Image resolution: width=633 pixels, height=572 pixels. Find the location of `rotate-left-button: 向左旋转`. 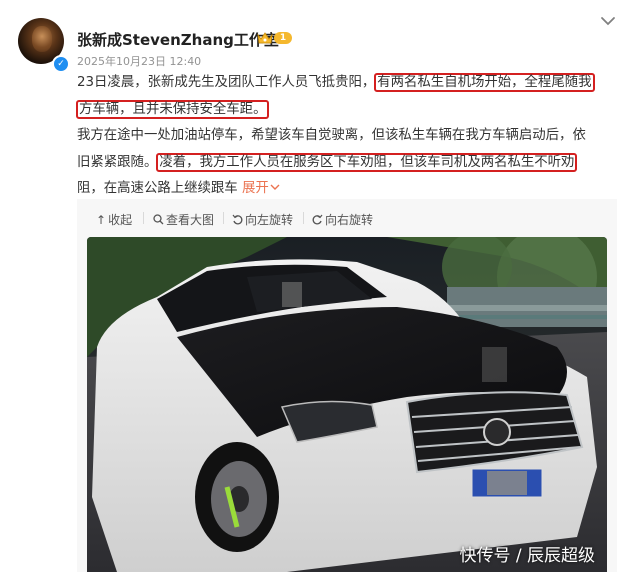

rotate-left-button: 向左旋转 is located at coordinates (262, 219).